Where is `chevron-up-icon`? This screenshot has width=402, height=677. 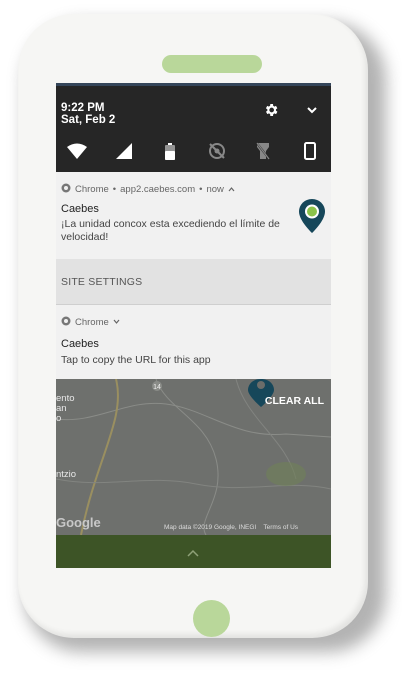
chevron-up-icon is located at coordinates (193, 553).